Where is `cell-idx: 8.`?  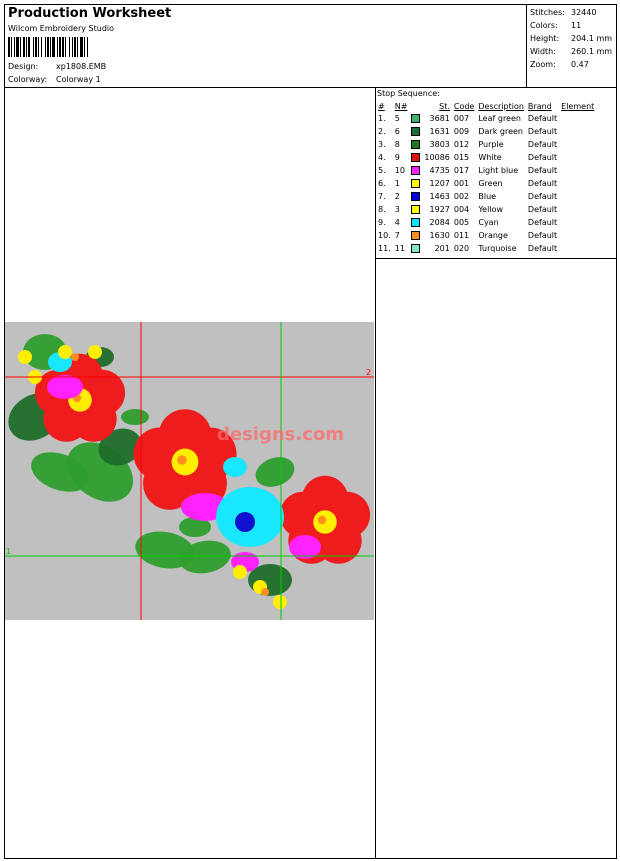
cell-idx: 8. is located at coordinates (382, 209).